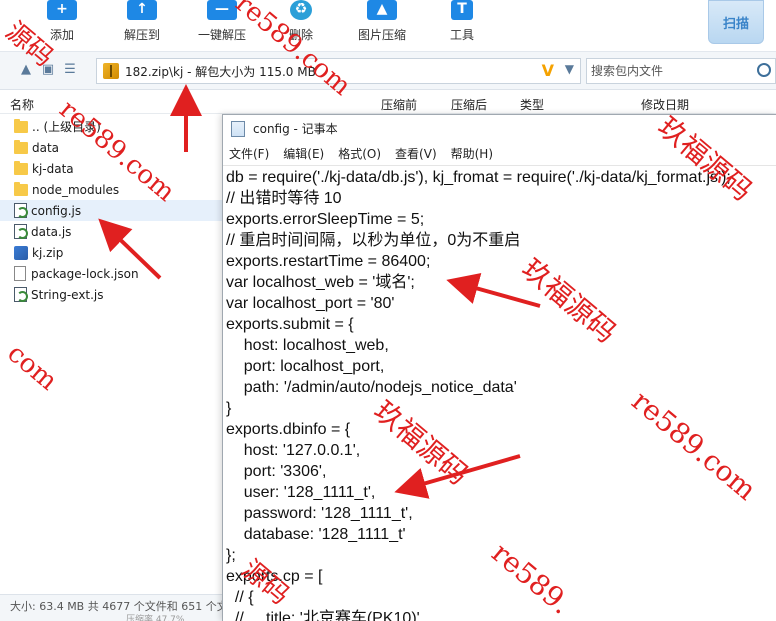 The image size is (776, 621). I want to click on add-icon: +, so click(62, 10).